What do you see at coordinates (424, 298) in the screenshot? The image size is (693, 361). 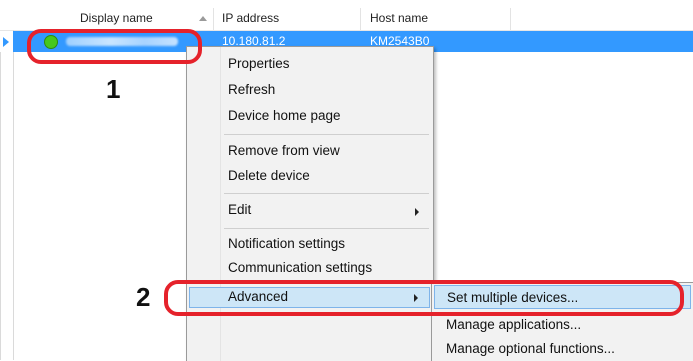 I see `step2-callout` at bounding box center [424, 298].